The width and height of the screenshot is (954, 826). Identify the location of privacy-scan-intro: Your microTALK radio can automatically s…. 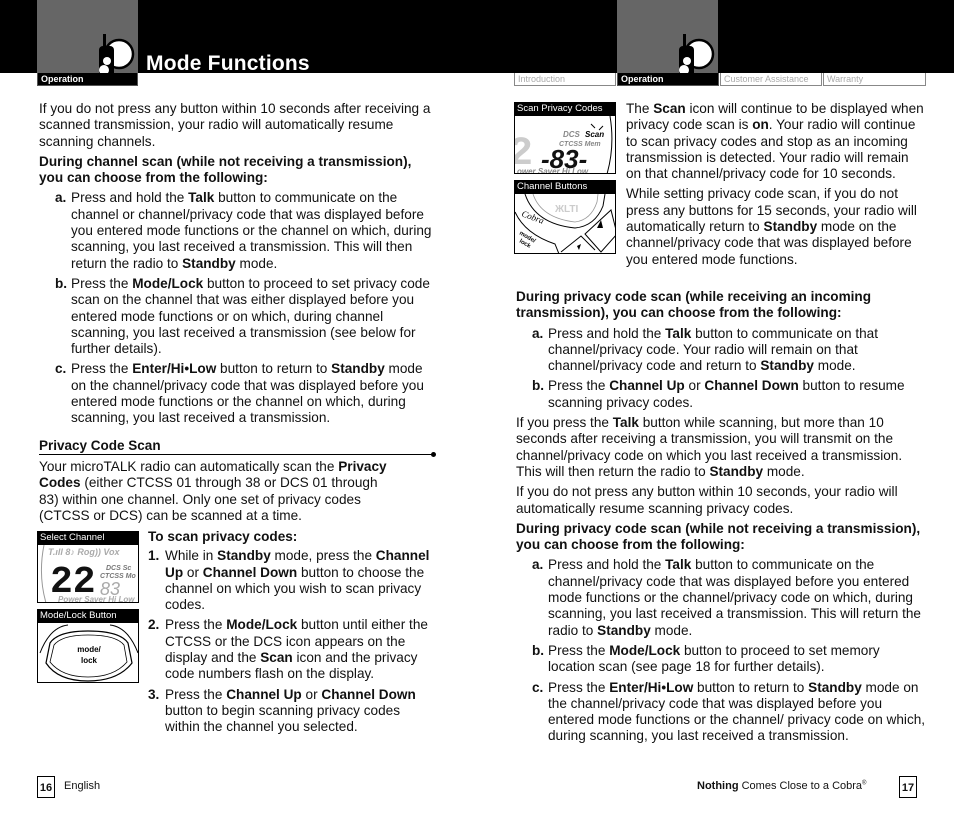
(214, 491).